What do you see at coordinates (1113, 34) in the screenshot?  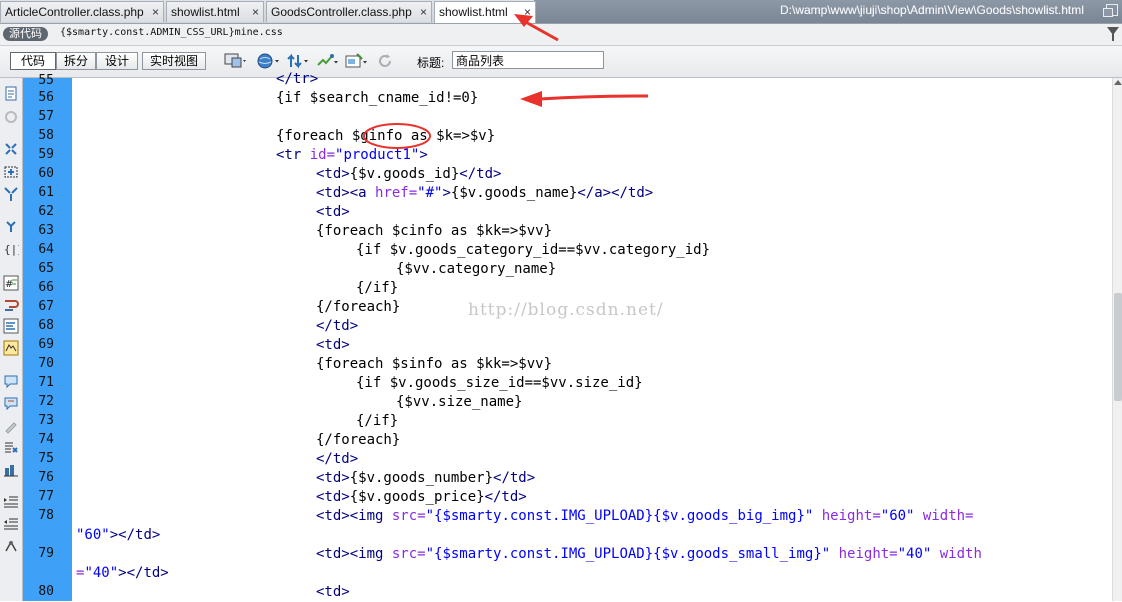 I see `filter-icon` at bounding box center [1113, 34].